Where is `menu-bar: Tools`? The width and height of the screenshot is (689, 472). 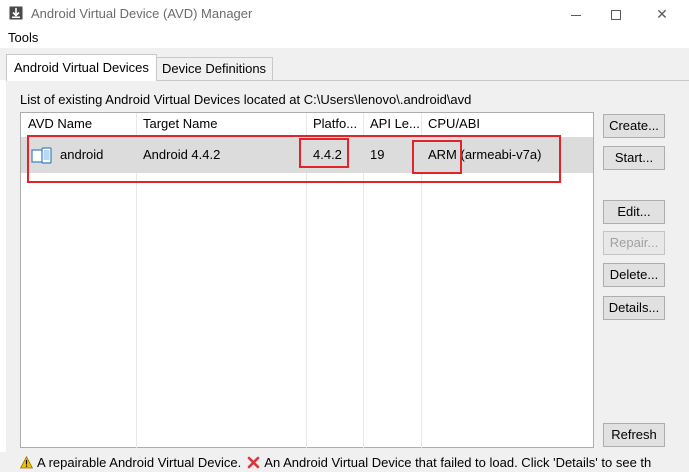 menu-bar: Tools is located at coordinates (344, 38).